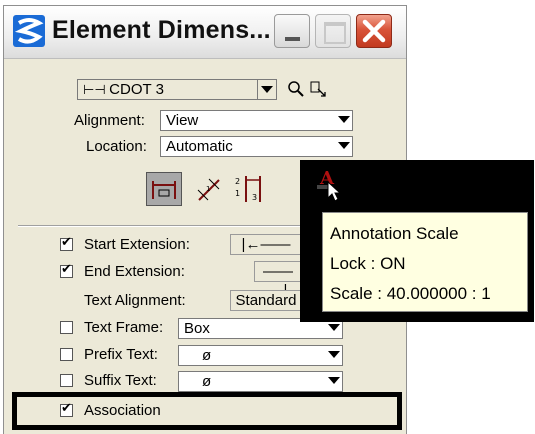 The image size is (535, 434). Describe the element at coordinates (29, 31) in the screenshot. I see `microstation-app-icon` at that location.